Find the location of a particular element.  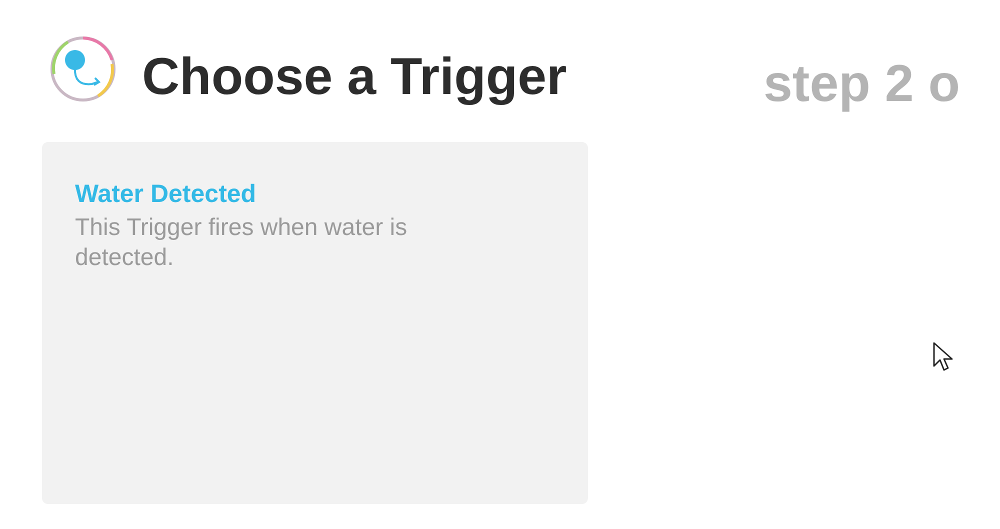

trigger-description: This Trigger fires when water is detected. is located at coordinates (241, 243).